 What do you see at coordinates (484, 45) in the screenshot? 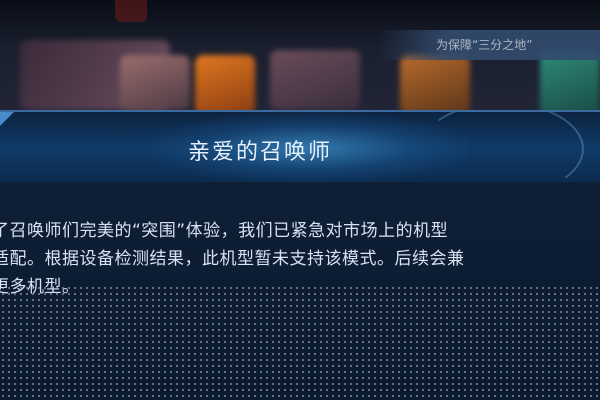
I see `mode-banner-text: 为保障“三分之地”` at bounding box center [484, 45].